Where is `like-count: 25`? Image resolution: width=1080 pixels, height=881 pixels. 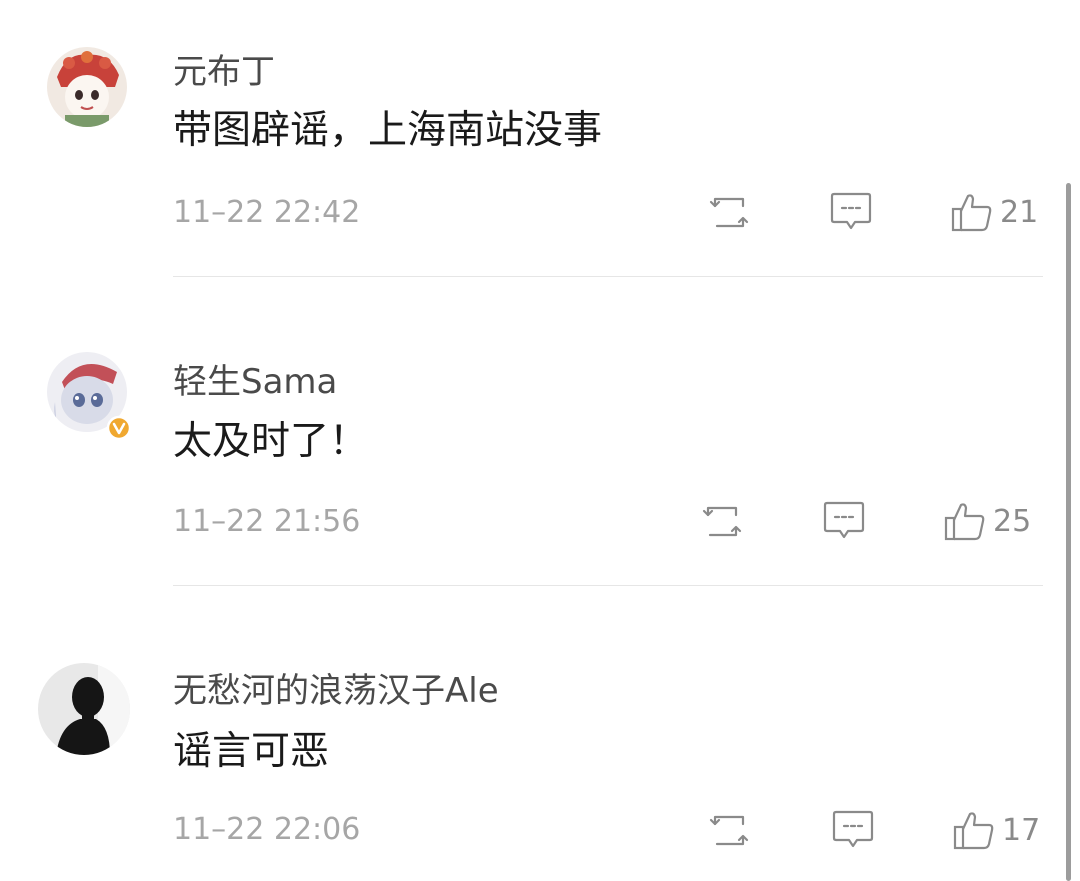 like-count: 25 is located at coordinates (1012, 521).